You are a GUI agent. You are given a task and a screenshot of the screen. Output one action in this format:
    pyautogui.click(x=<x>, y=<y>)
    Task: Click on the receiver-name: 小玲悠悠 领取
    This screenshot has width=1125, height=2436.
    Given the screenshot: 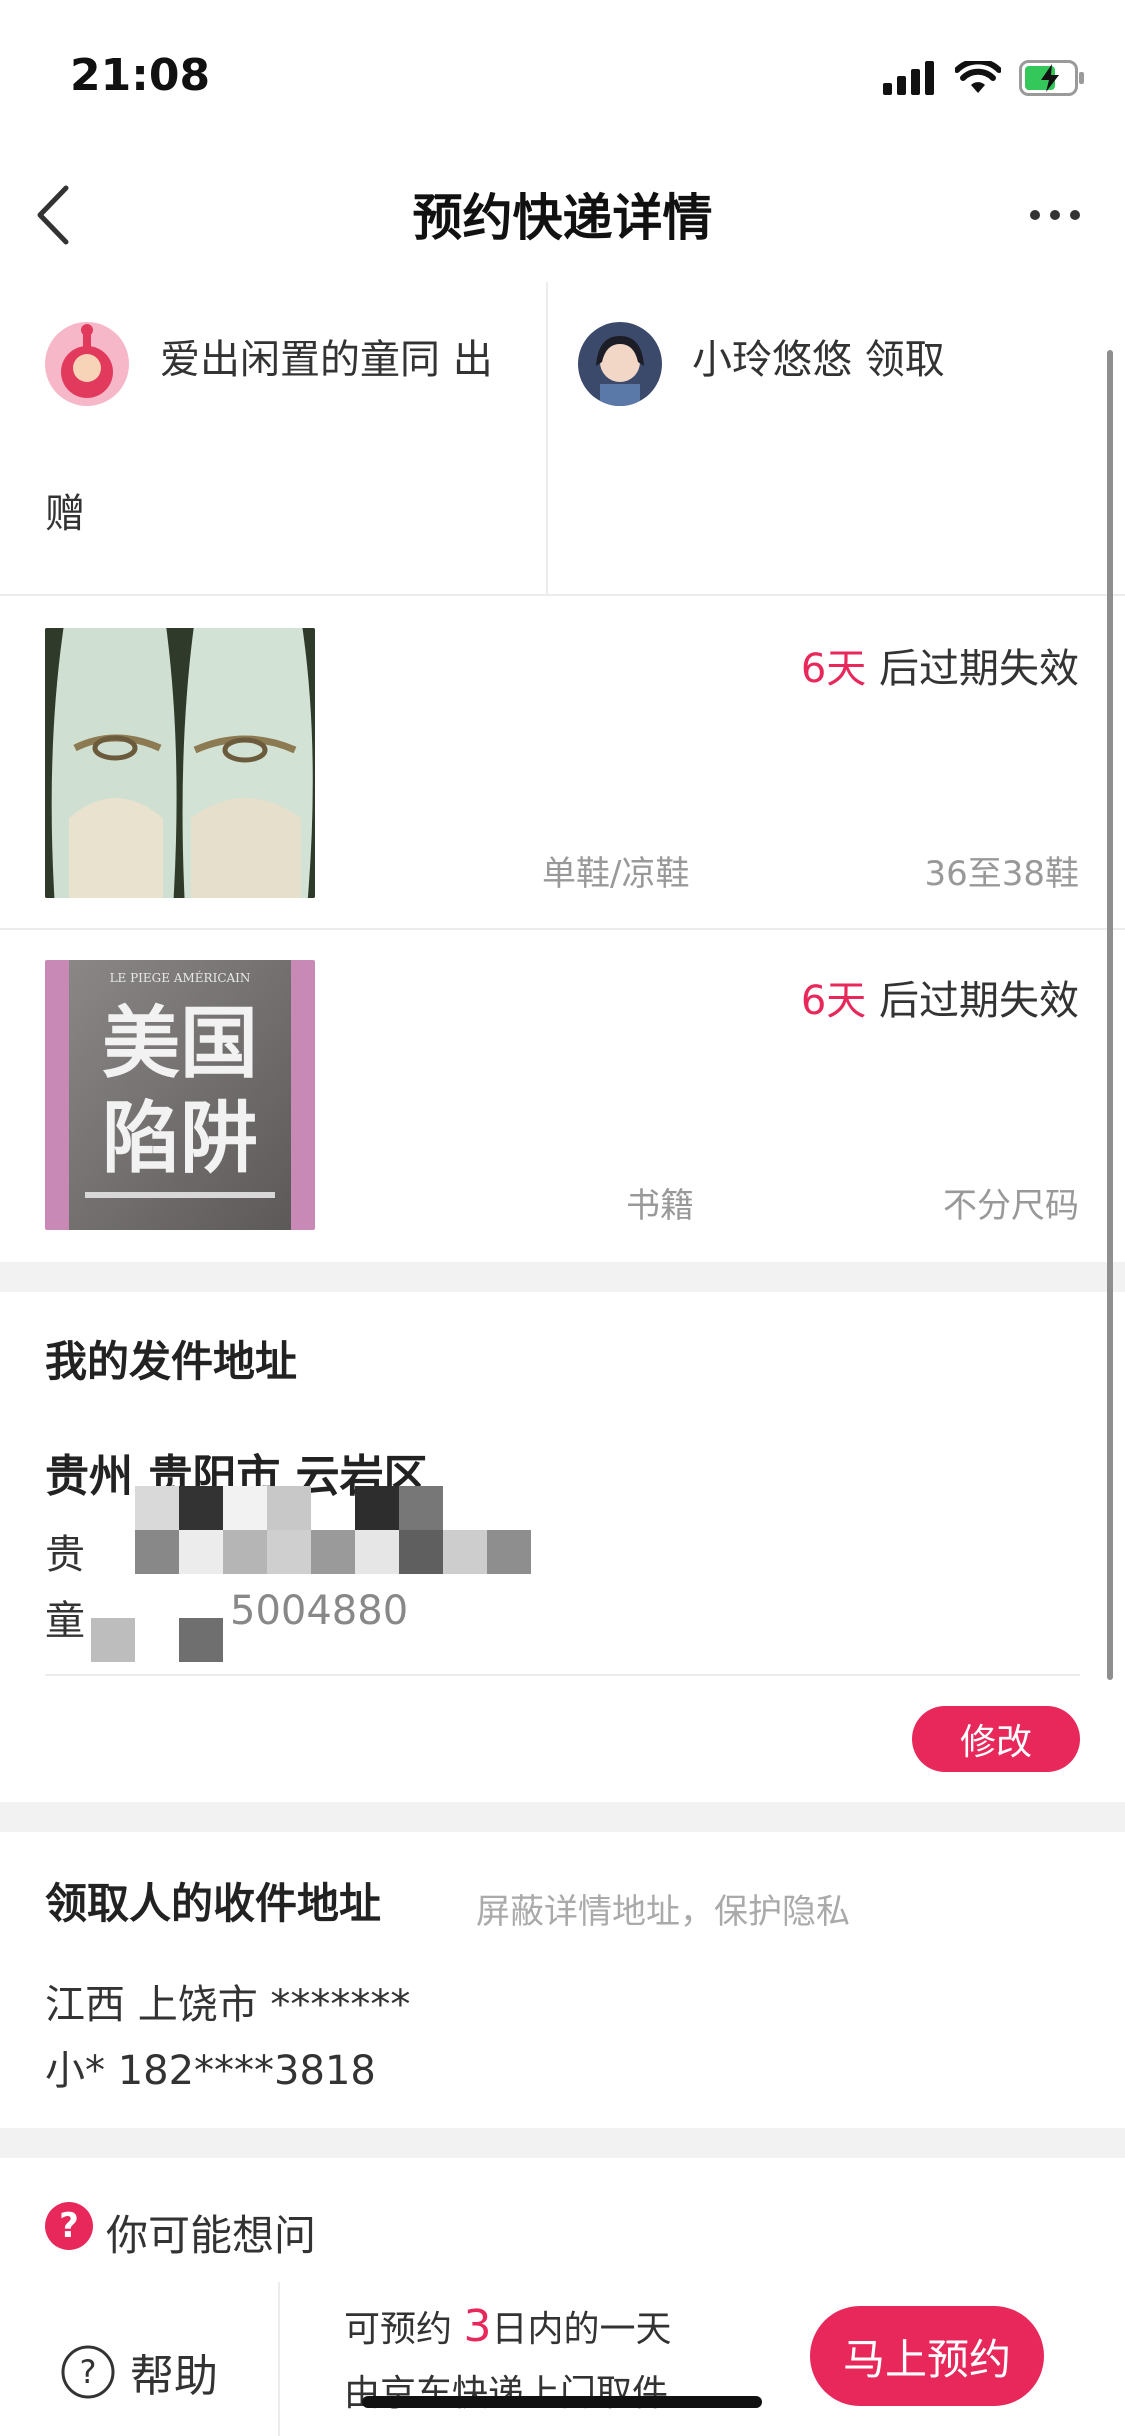 What is the action you would take?
    pyautogui.click(x=818, y=360)
    